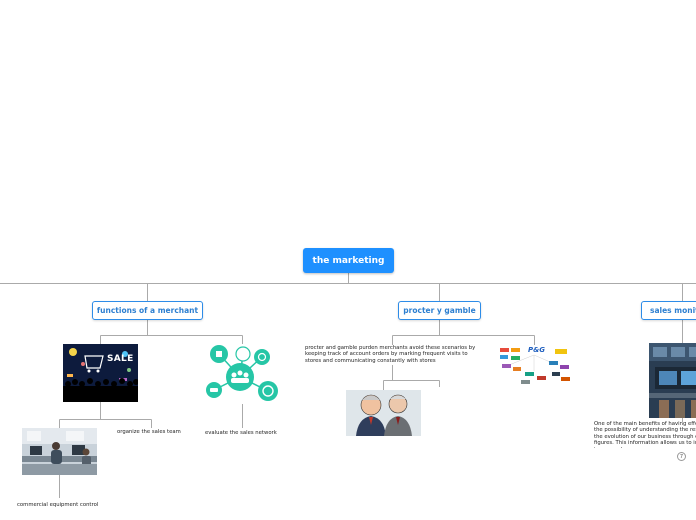 This screenshot has width=696, height=520. Describe the element at coordinates (149, 432) in the screenshot. I see `organize-sales-team-label: organize the sales team` at that location.